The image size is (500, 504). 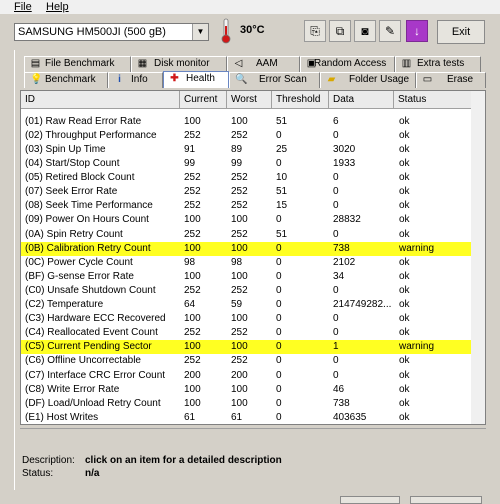 I want to click on tab-disk-monitor: ▦ Disk monitor, so click(x=179, y=64).